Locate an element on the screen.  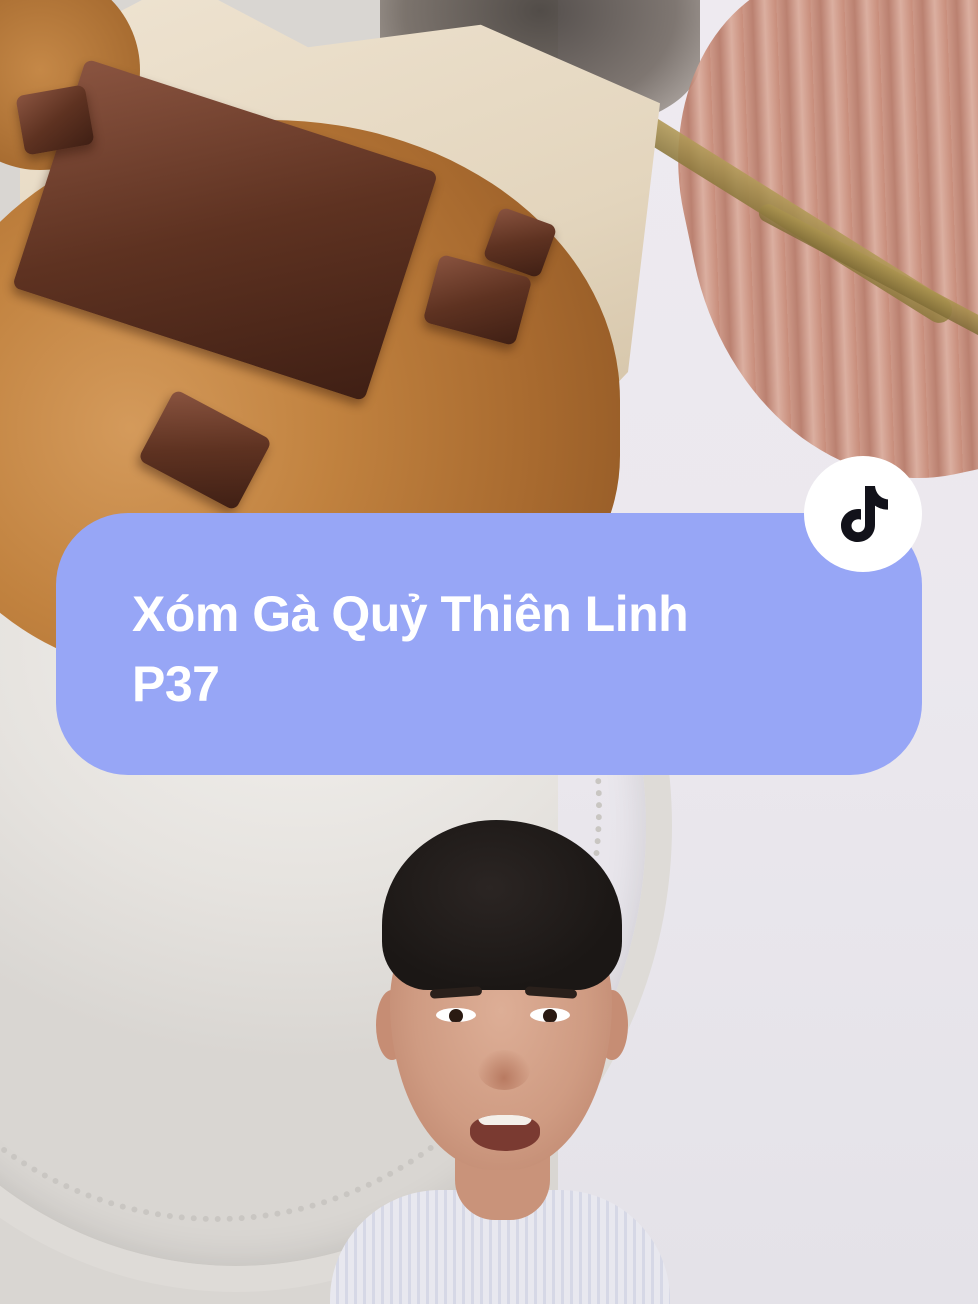
presenter is located at coordinates (500, 1057).